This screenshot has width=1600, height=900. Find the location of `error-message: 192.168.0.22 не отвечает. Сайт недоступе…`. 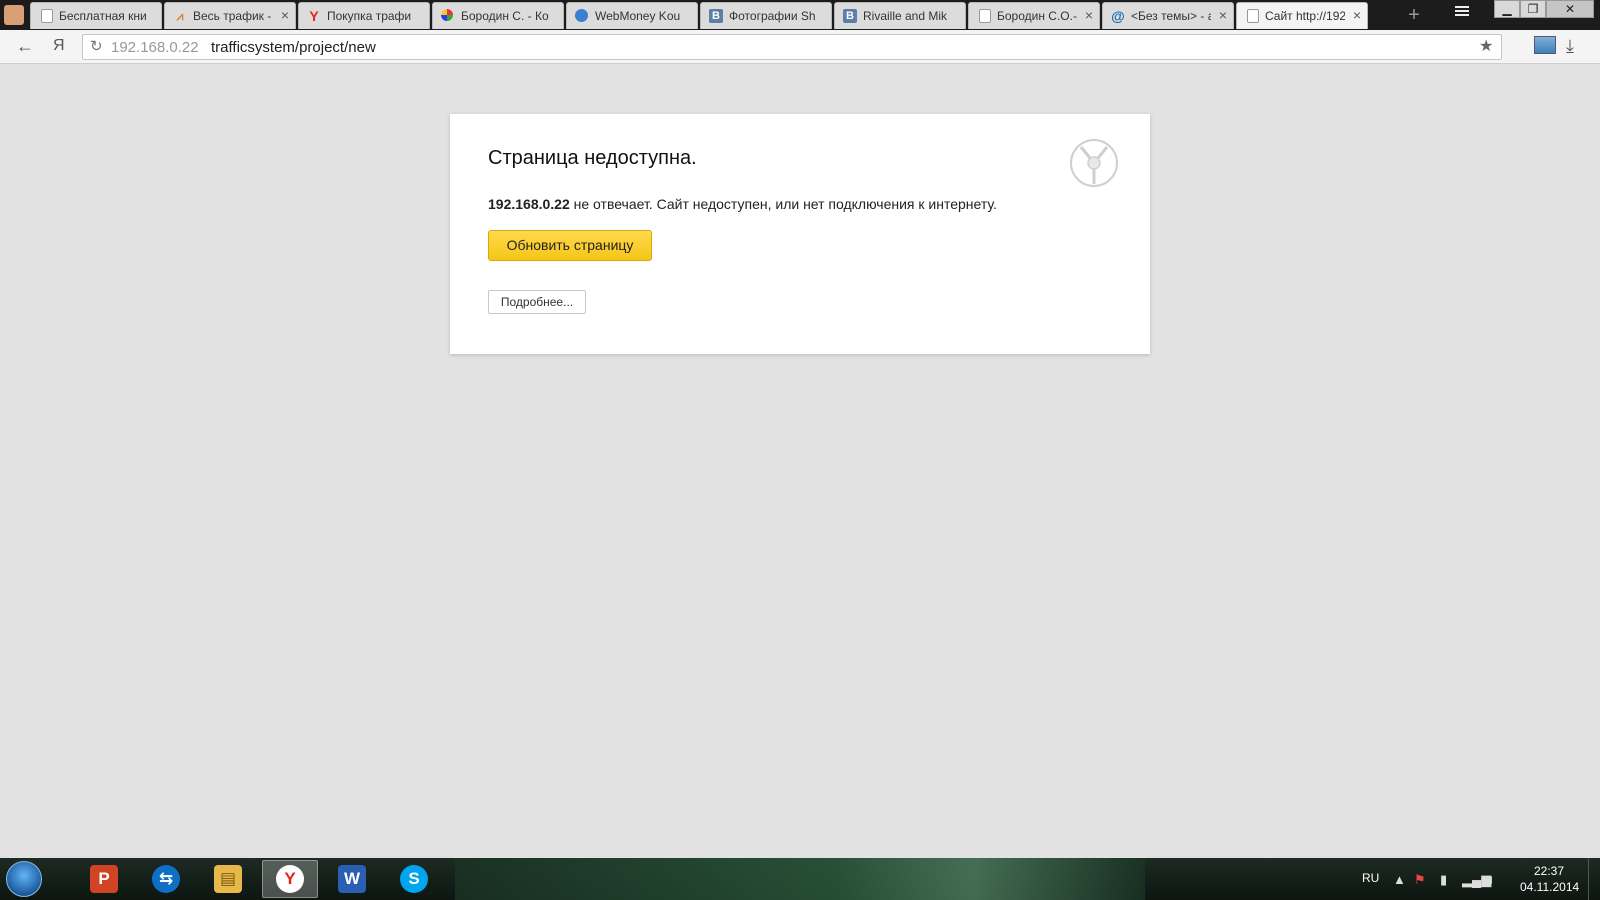

error-message: 192.168.0.22 не отвечает. Сайт недоступе… is located at coordinates (742, 204).